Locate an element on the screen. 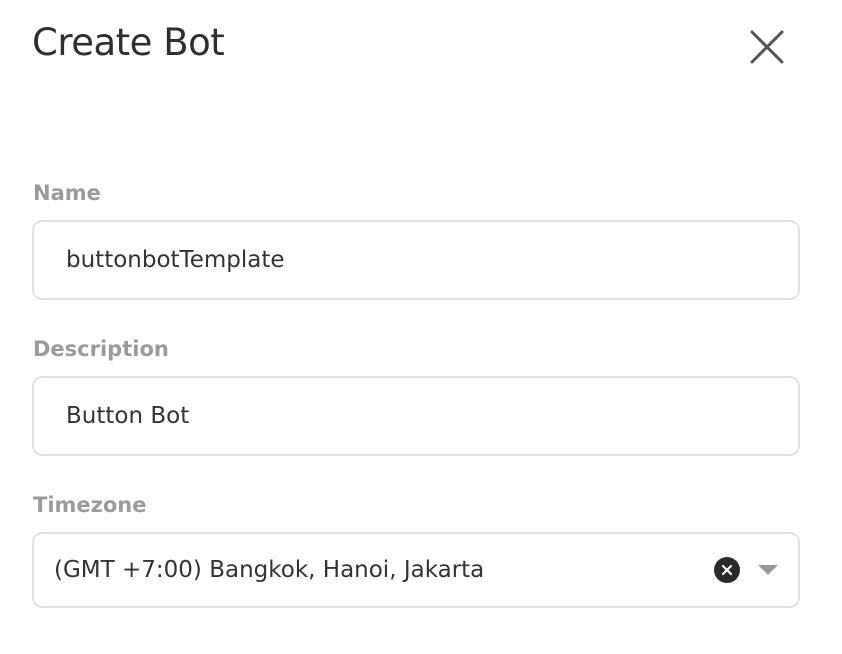  timezone-label: Timezone is located at coordinates (90, 505).